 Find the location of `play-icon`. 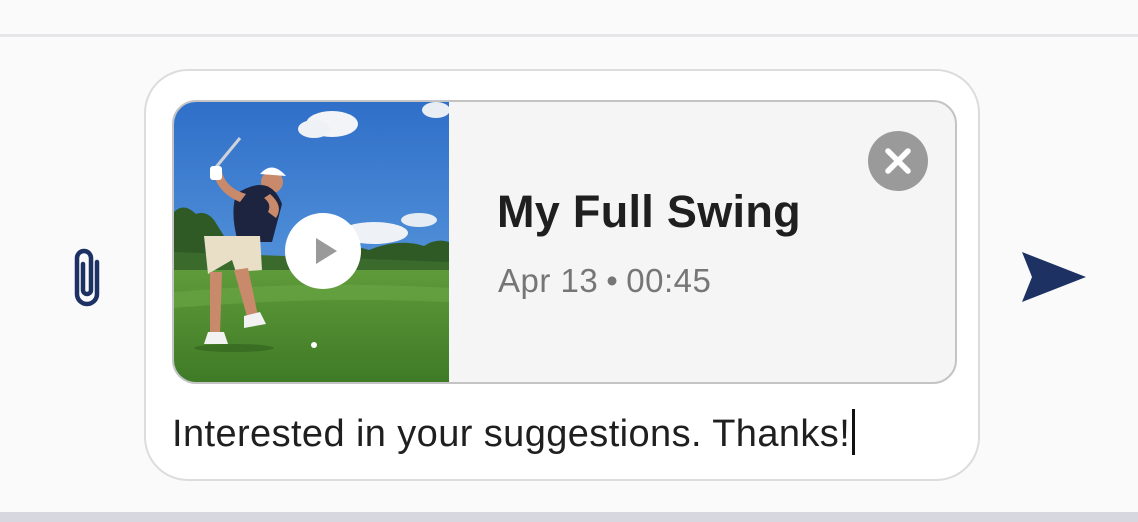

play-icon is located at coordinates (326, 251).